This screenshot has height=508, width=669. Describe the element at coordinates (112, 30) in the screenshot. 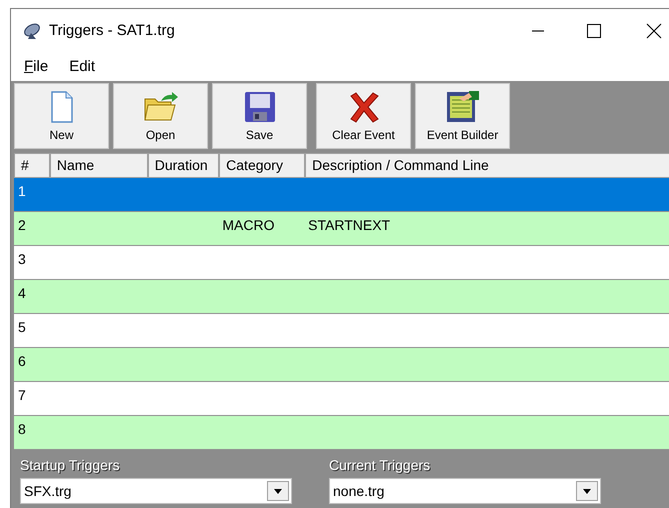

I see `window-title: Triggers - SAT1.trg` at that location.